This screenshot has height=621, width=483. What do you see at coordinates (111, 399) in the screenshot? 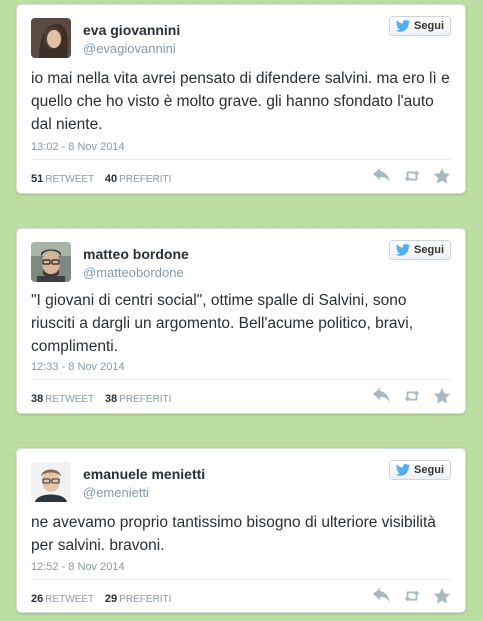
I see `favorite-count: 38` at bounding box center [111, 399].